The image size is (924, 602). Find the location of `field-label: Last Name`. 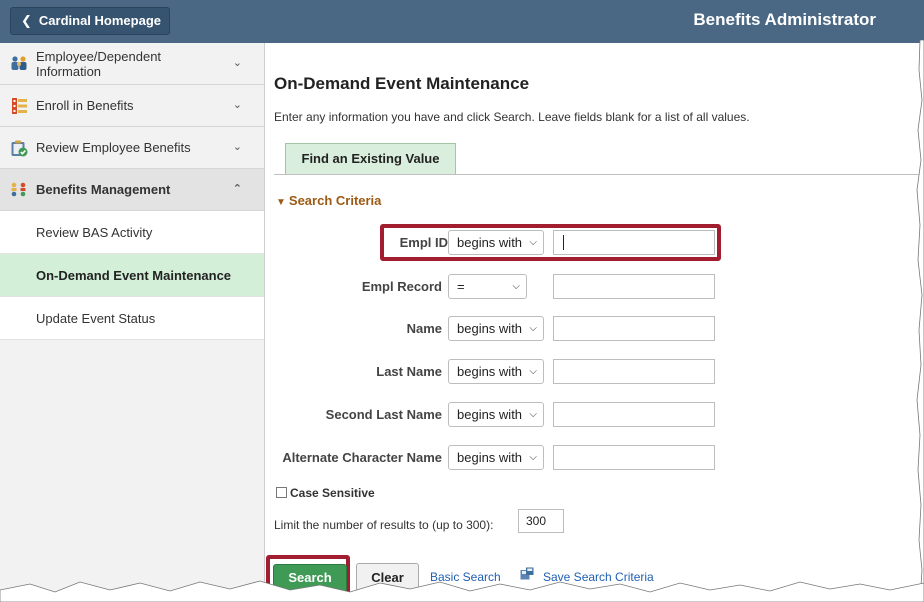

field-label: Last Name is located at coordinates (409, 371).